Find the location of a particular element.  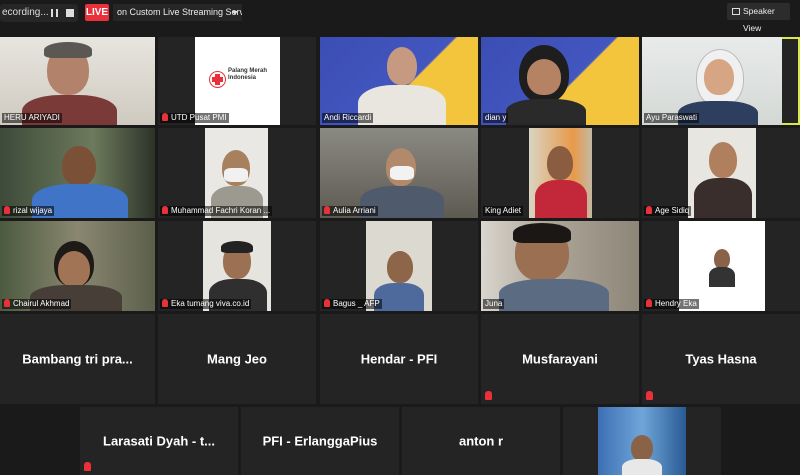

participant-name: Musfarayani is located at coordinates (560, 359).